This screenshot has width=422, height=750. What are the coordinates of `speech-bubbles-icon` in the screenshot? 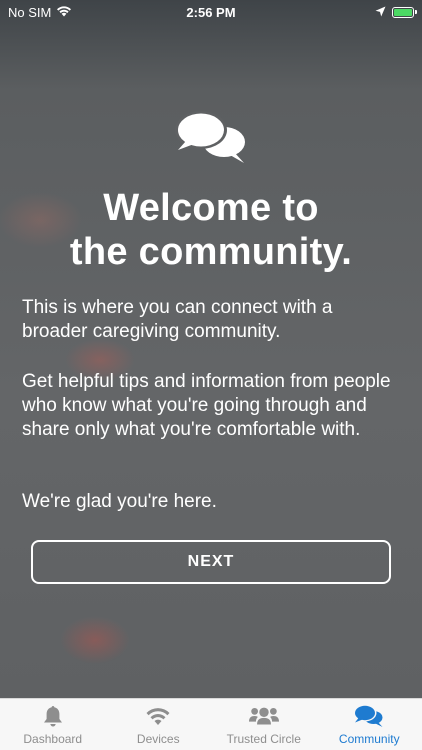 It's located at (211, 137).